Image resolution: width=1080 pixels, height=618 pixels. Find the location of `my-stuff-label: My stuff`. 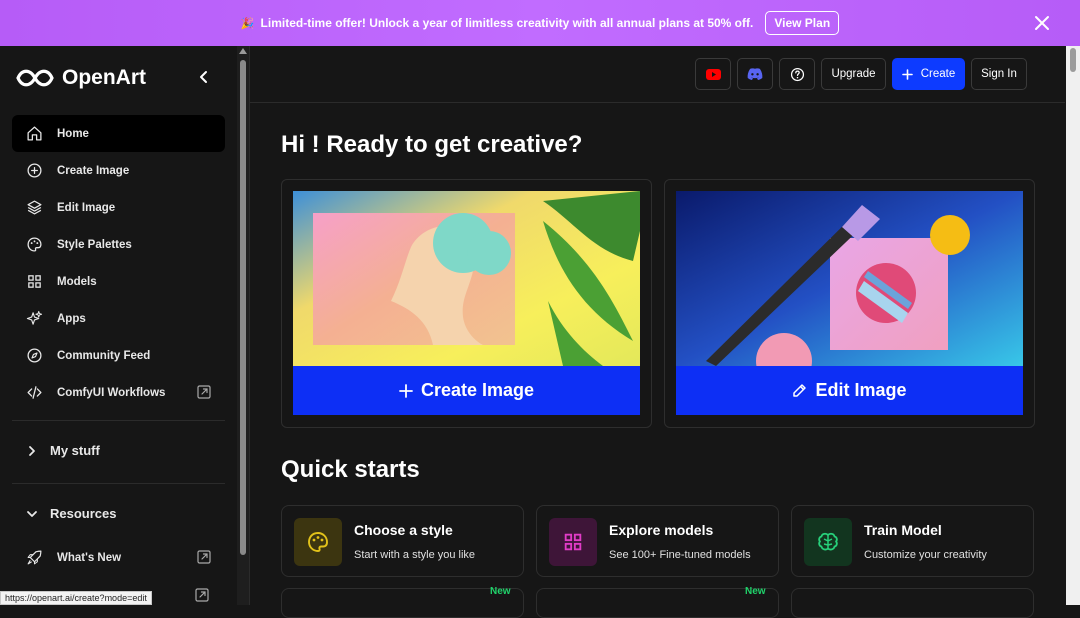

my-stuff-label: My stuff is located at coordinates (75, 450).